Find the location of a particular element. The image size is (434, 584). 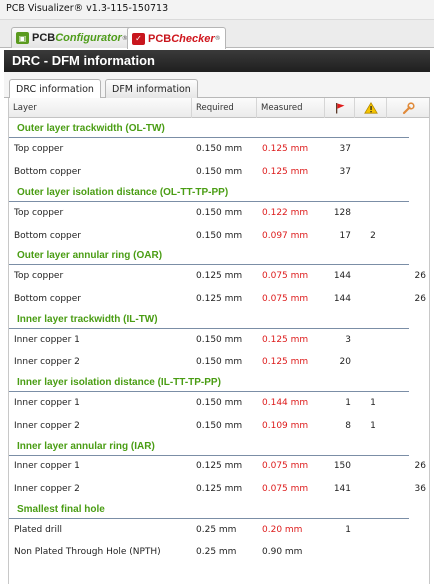

configurator-logo-icon: ▣ is located at coordinates (22, 38).